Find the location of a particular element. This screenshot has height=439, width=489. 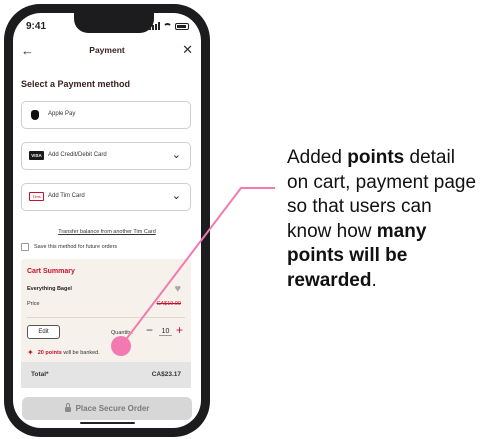

home-indicator is located at coordinates (107, 423).